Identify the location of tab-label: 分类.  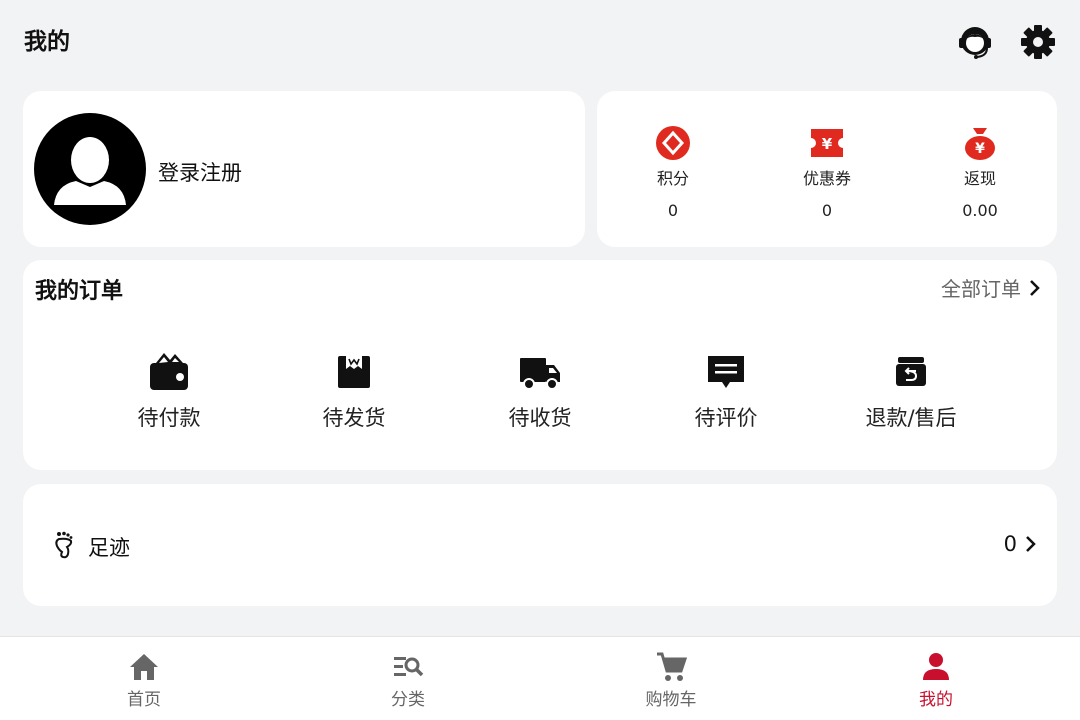
(408, 700).